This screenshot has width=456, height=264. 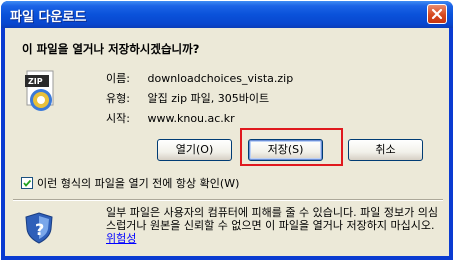 I want to click on window-title: 파일 다운로드, so click(x=48, y=17).